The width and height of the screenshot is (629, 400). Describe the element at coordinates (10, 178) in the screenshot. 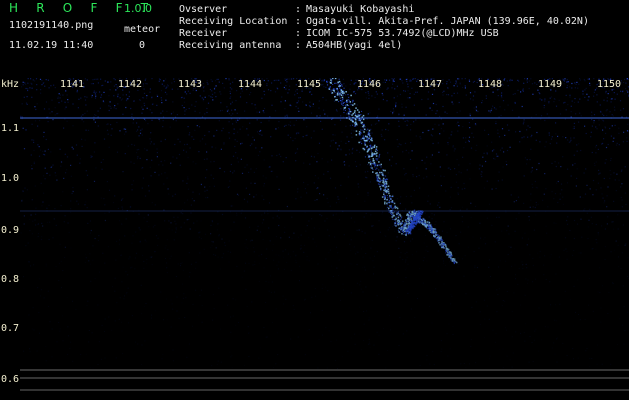

I see `frequency-tick-1-0: 1.0` at that location.